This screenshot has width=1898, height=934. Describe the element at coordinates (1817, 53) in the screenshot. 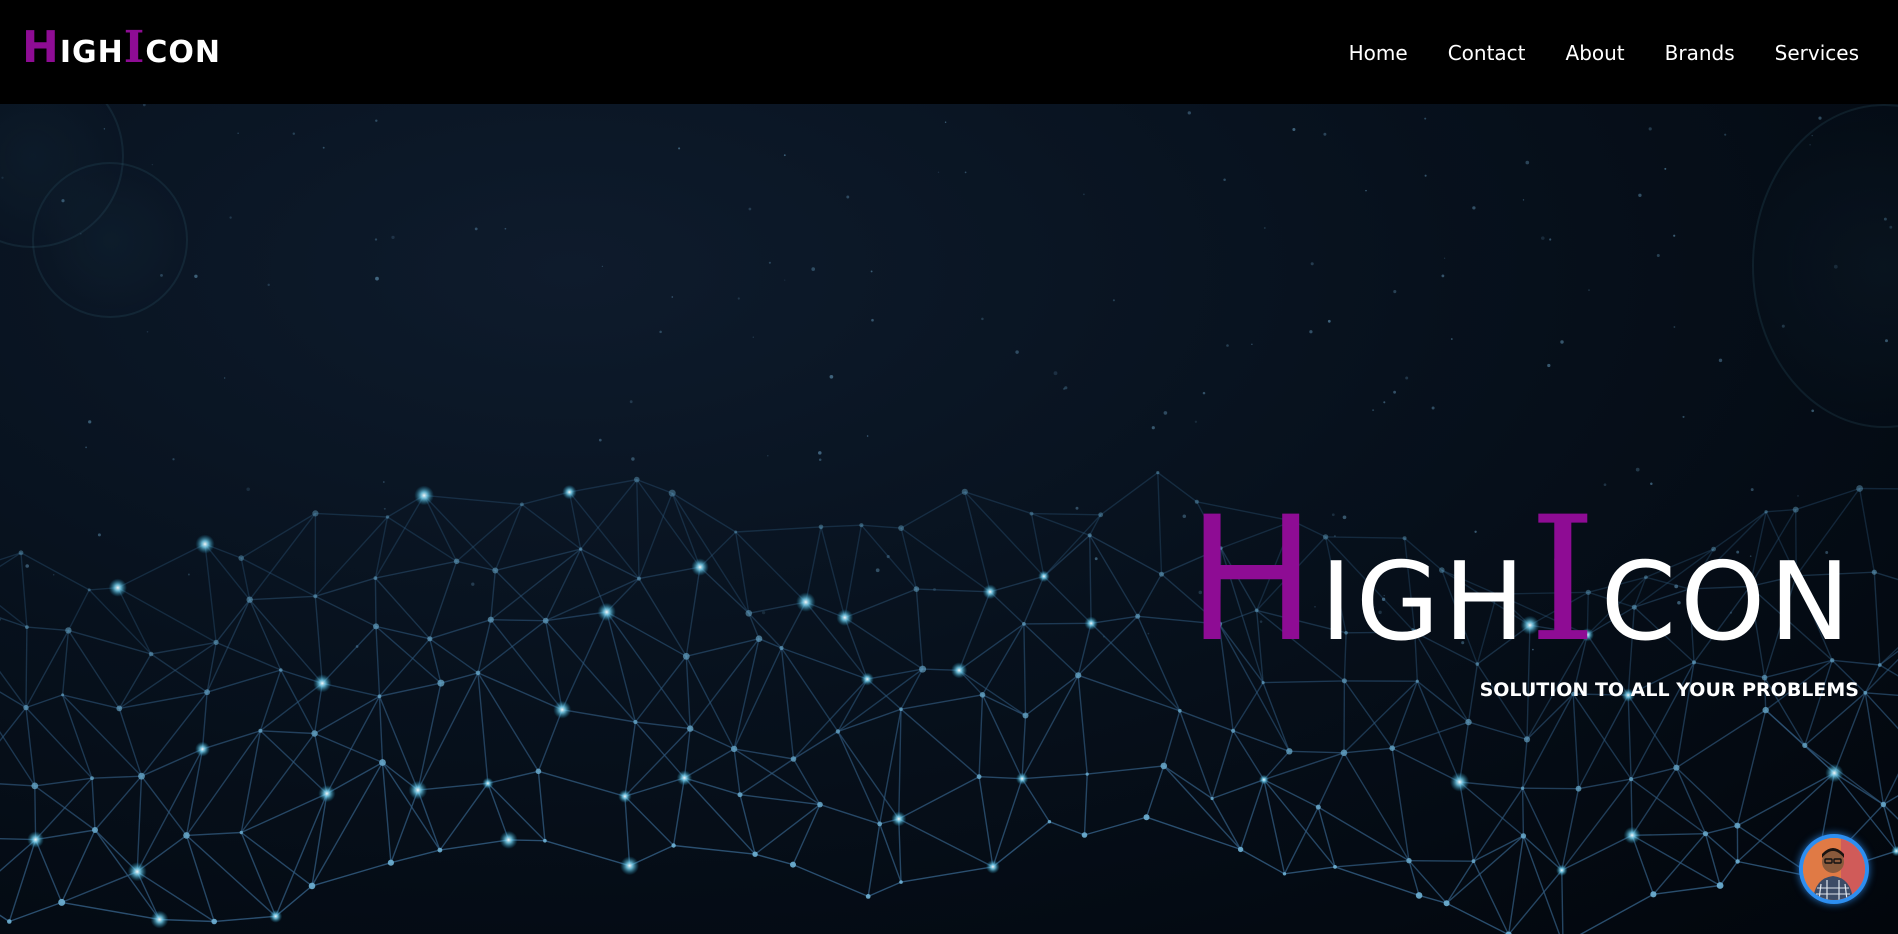

I see `nav-services: Services` at that location.